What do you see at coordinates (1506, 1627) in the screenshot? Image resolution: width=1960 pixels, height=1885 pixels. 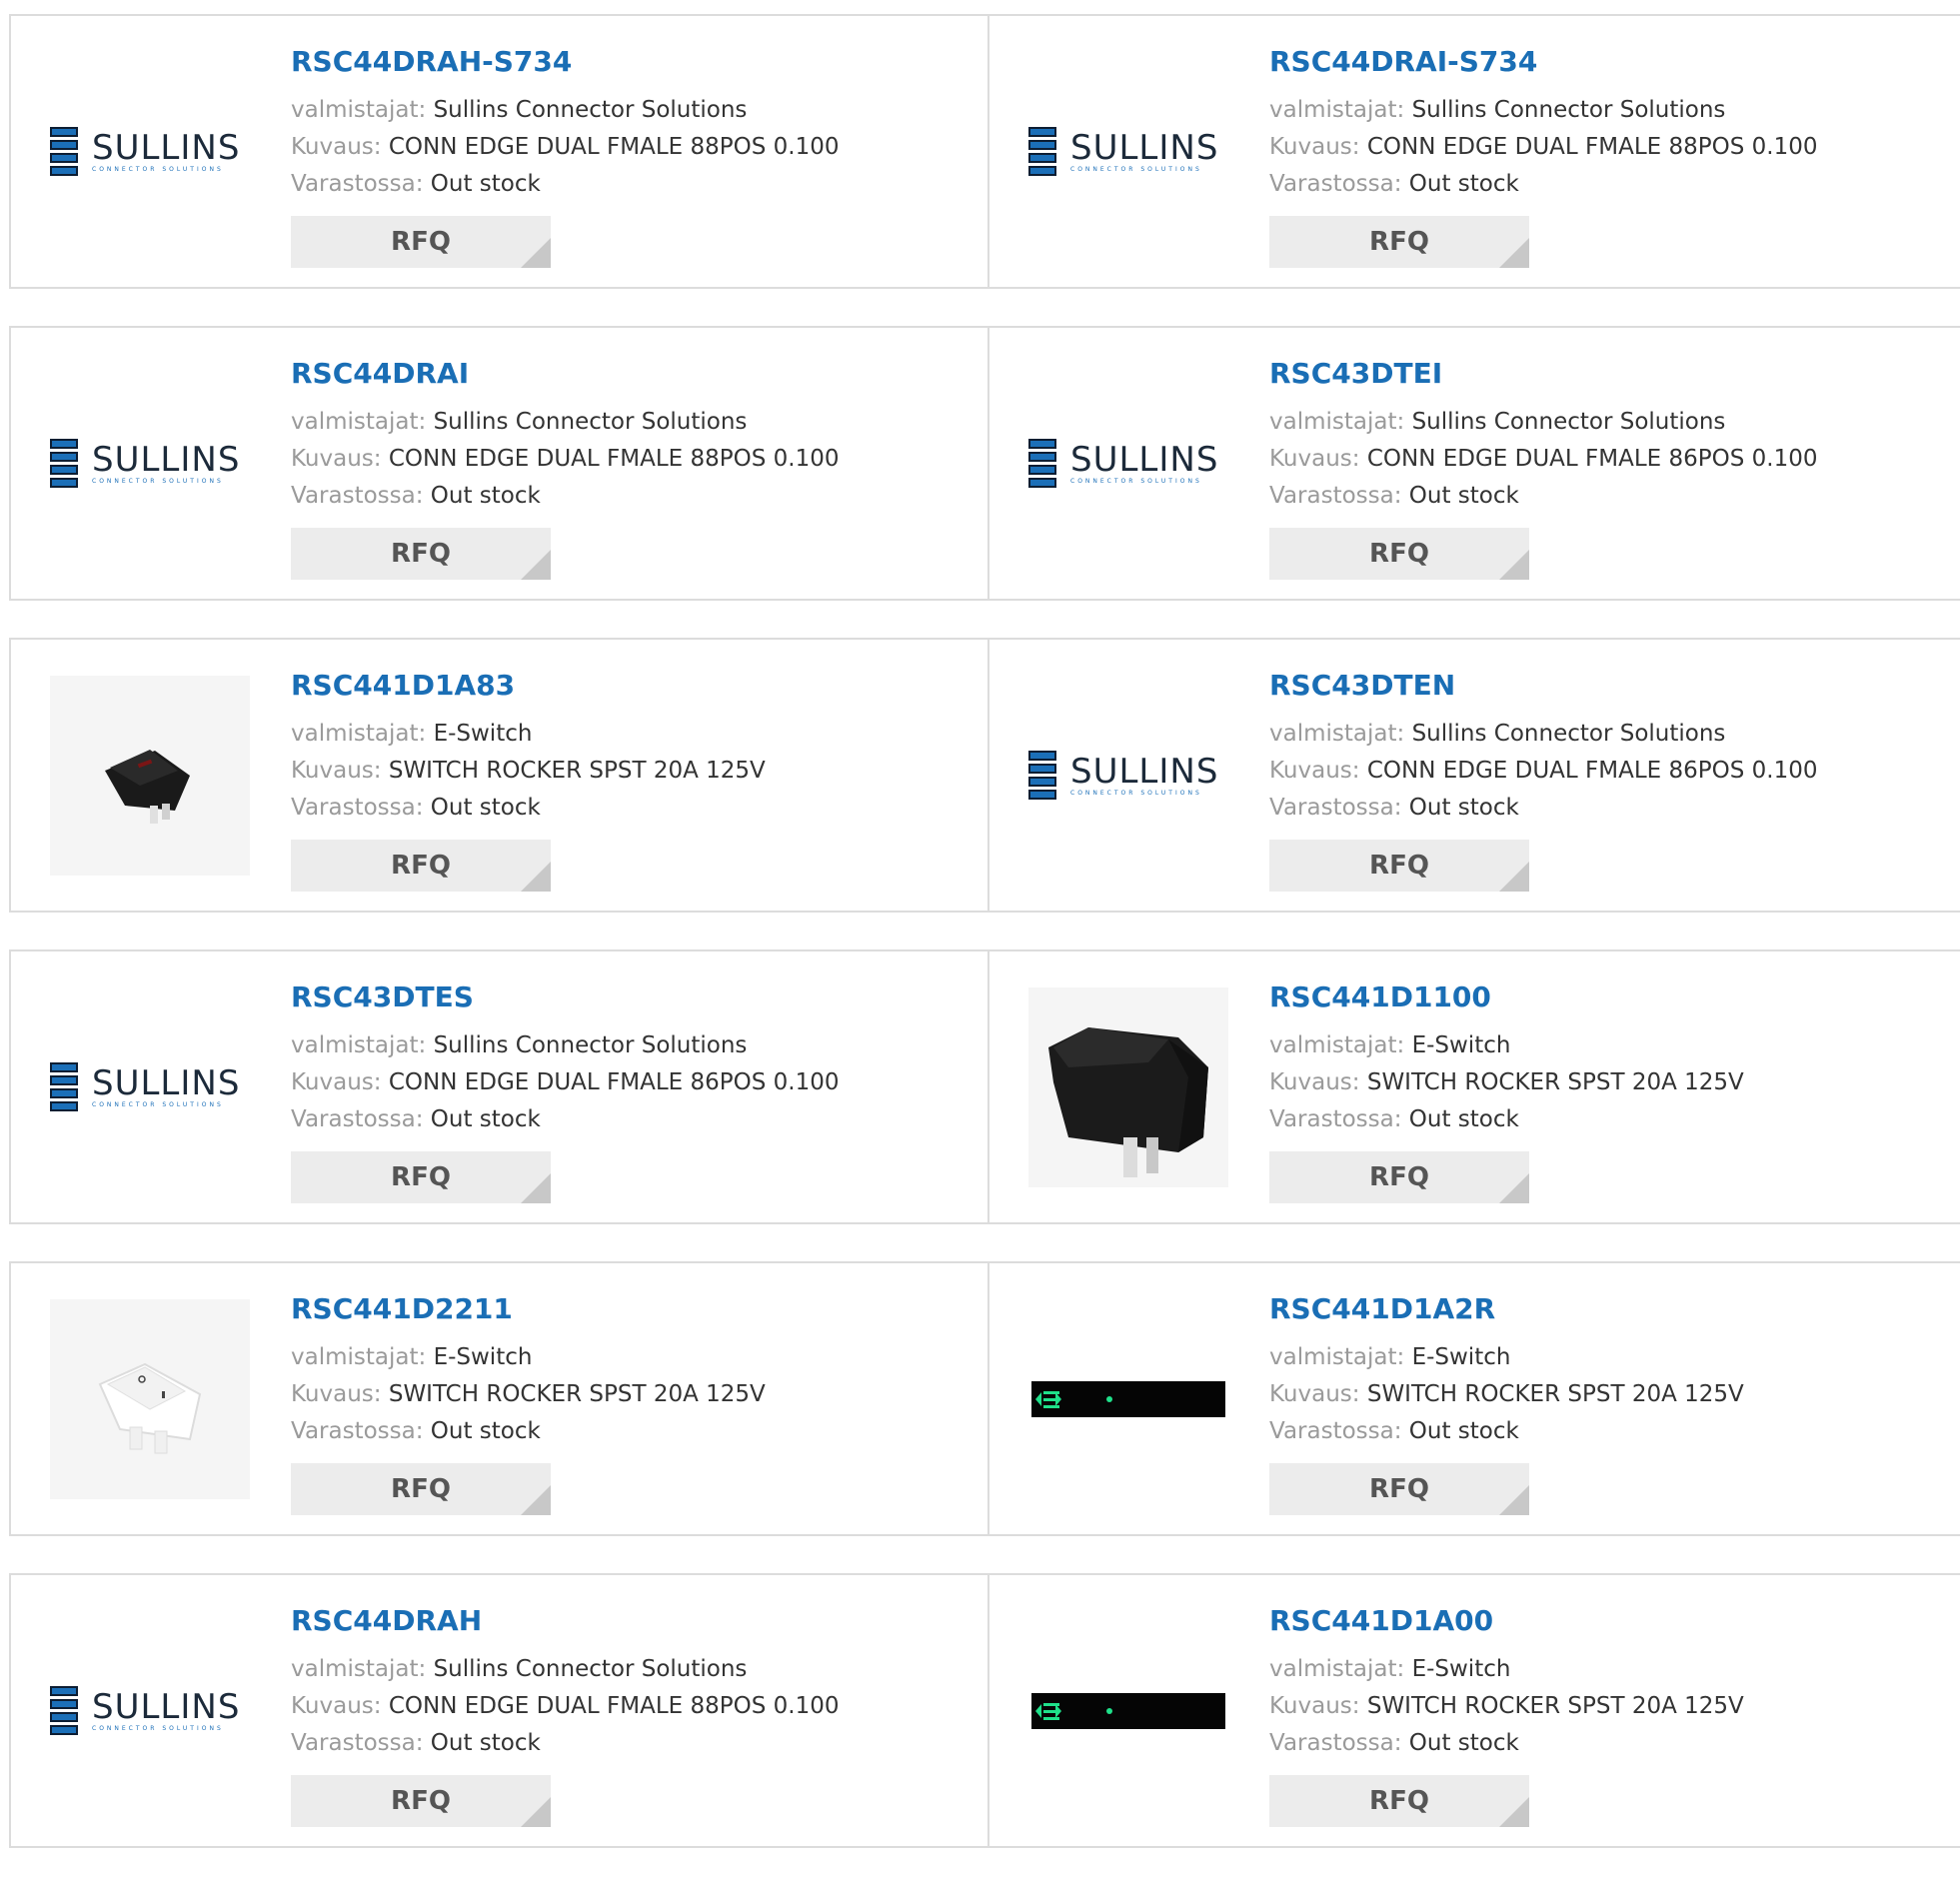 I see `part-number-link: RSC441D1A00` at bounding box center [1506, 1627].